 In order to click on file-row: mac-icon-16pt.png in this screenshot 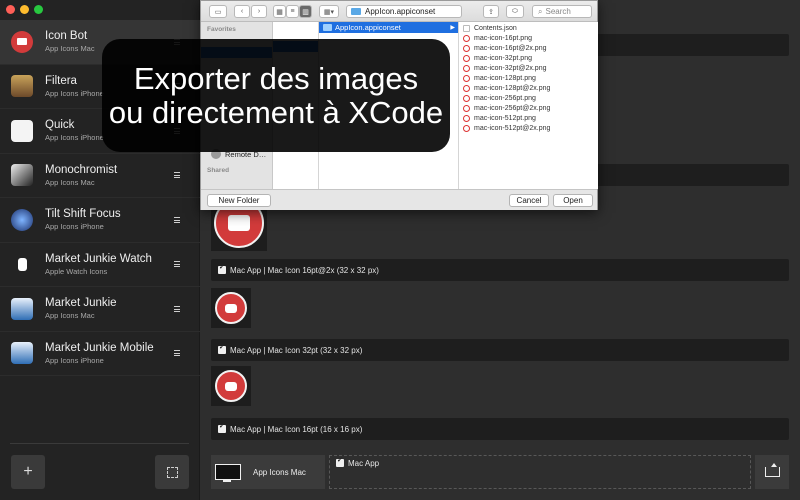, I will do `click(528, 38)`.